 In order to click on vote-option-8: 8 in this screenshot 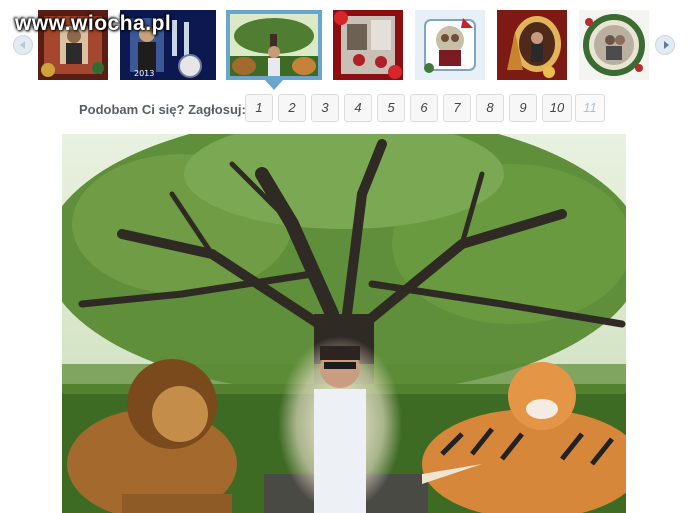, I will do `click(490, 108)`.